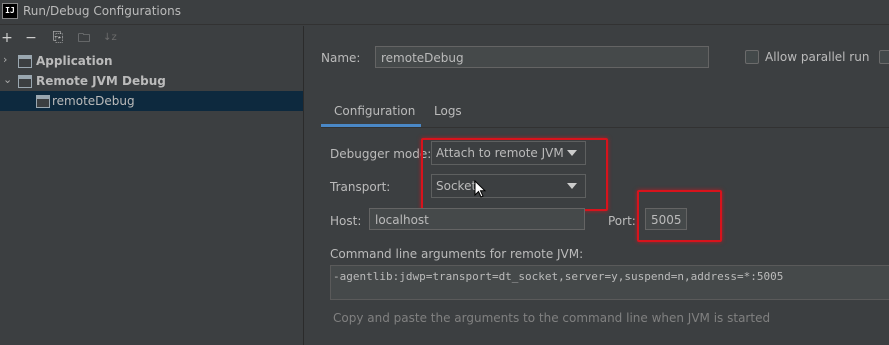  I want to click on host-field: localhost, so click(477, 219).